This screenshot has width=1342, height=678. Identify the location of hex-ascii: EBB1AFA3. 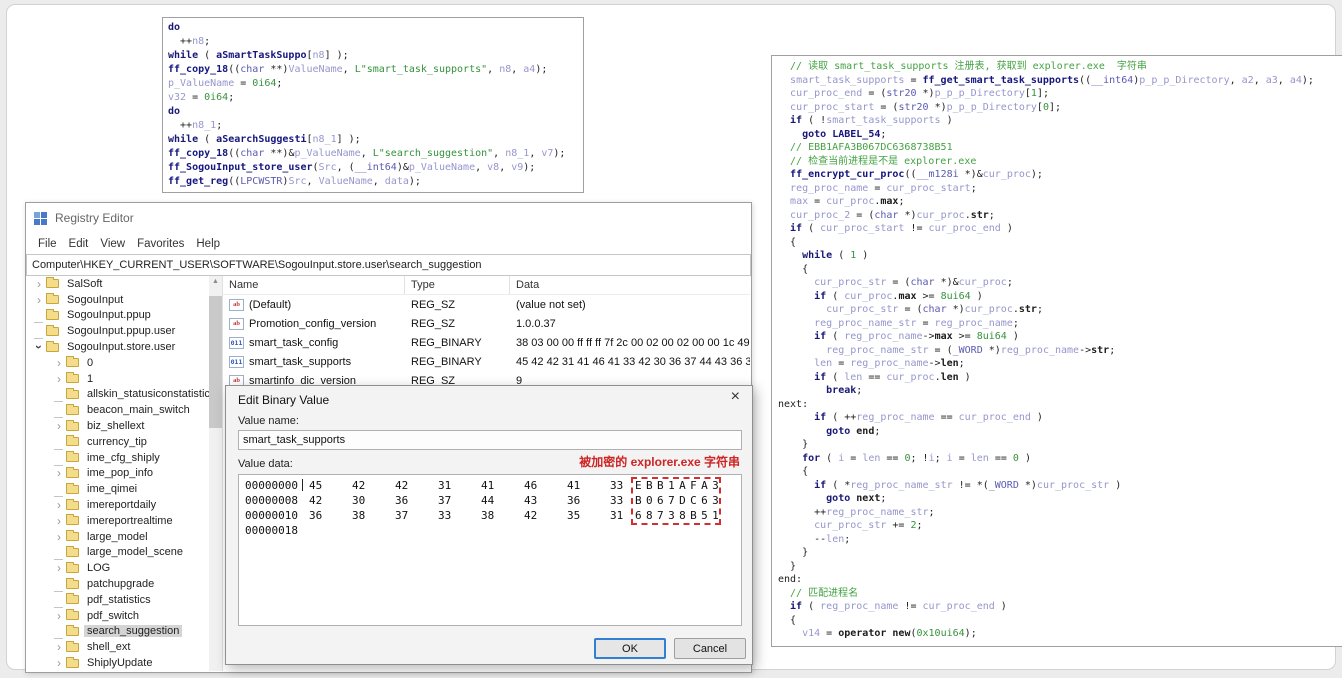
(679, 485).